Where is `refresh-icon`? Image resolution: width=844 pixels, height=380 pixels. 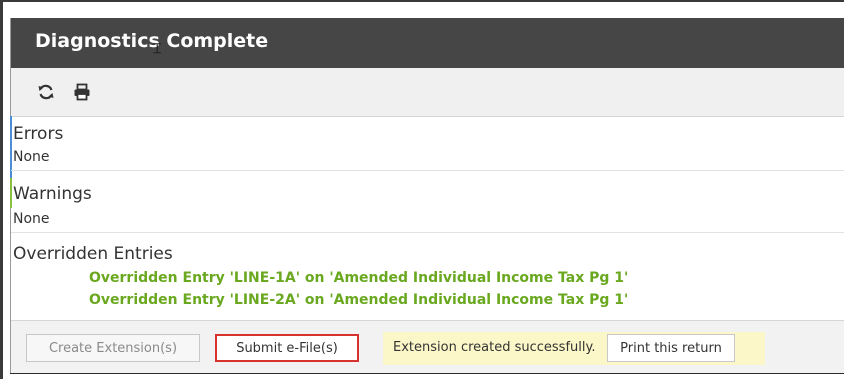 refresh-icon is located at coordinates (46, 92).